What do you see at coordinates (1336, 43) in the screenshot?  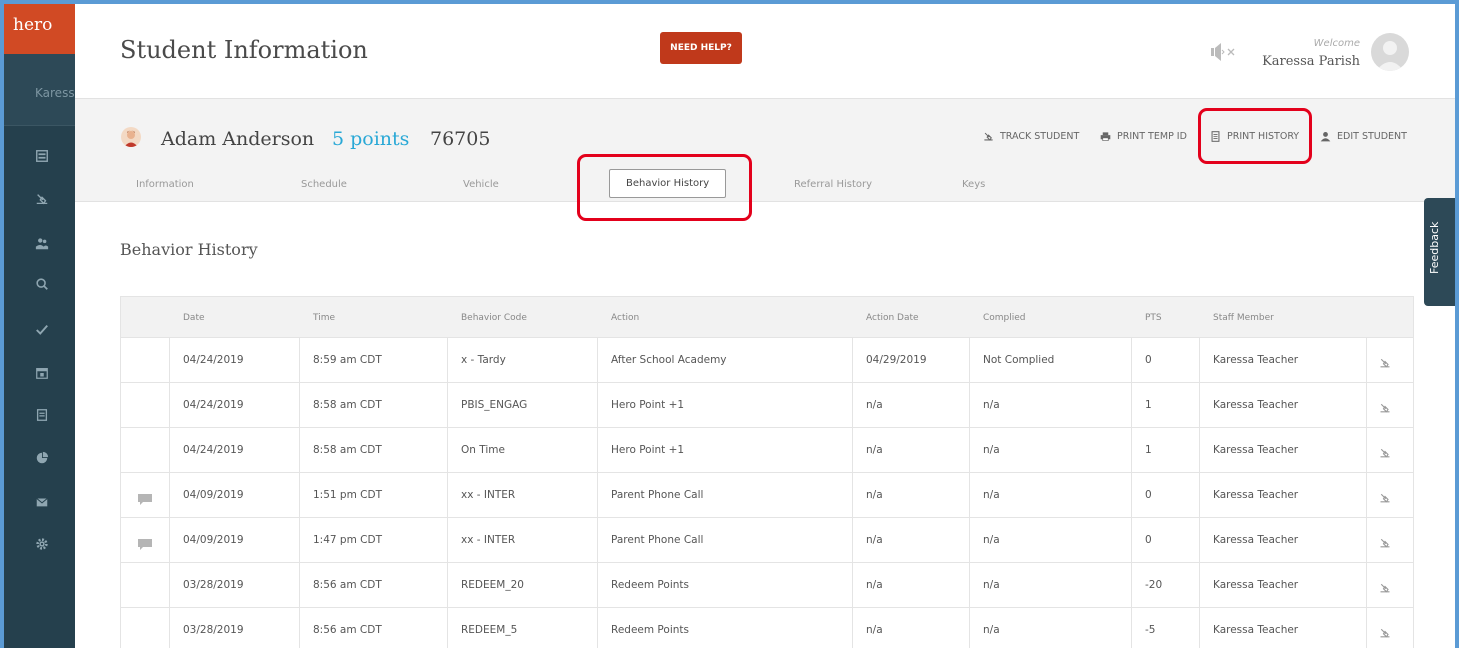 I see `welcome-label: Welcome` at bounding box center [1336, 43].